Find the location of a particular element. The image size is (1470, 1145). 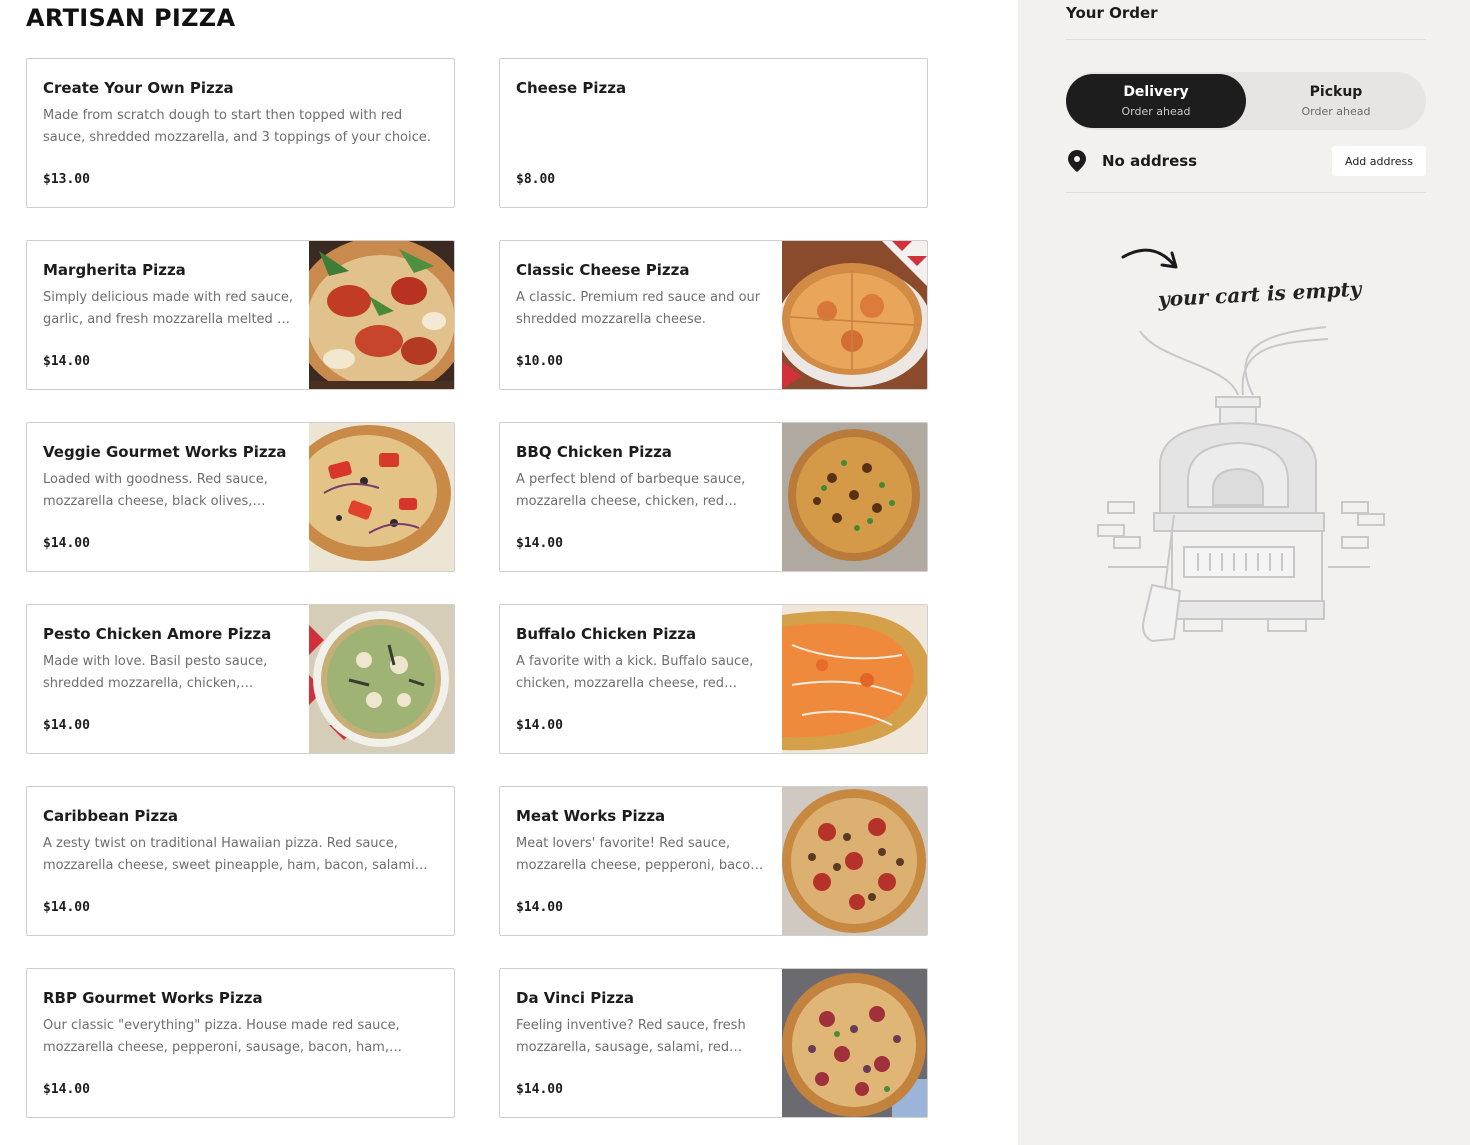

menu-item-name: Meat Works Pizza is located at coordinates (591, 816).